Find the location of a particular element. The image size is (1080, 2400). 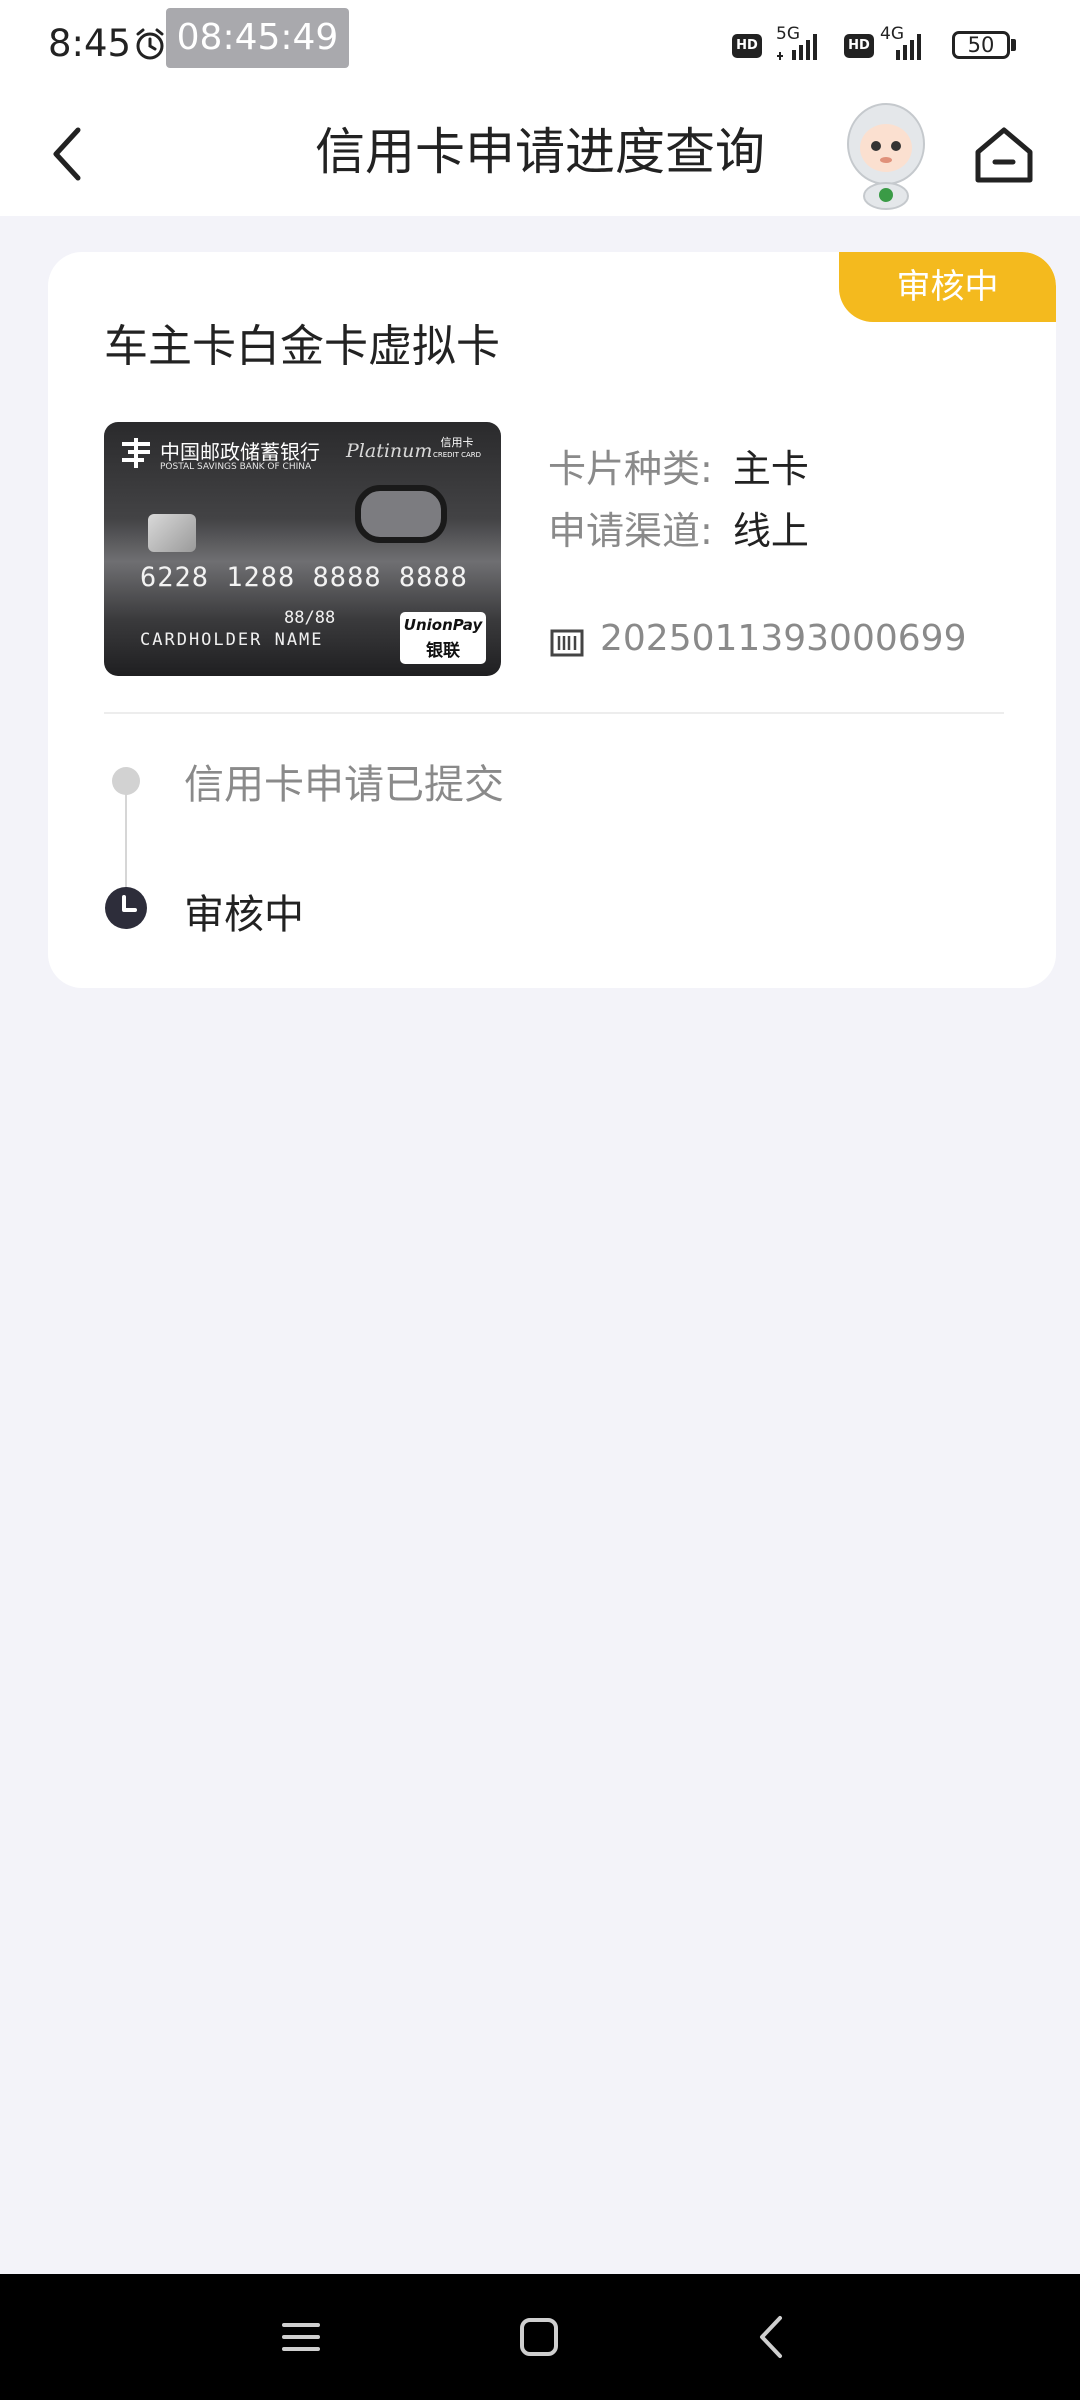

card-type-value: 主卡 is located at coordinates (770, 469).